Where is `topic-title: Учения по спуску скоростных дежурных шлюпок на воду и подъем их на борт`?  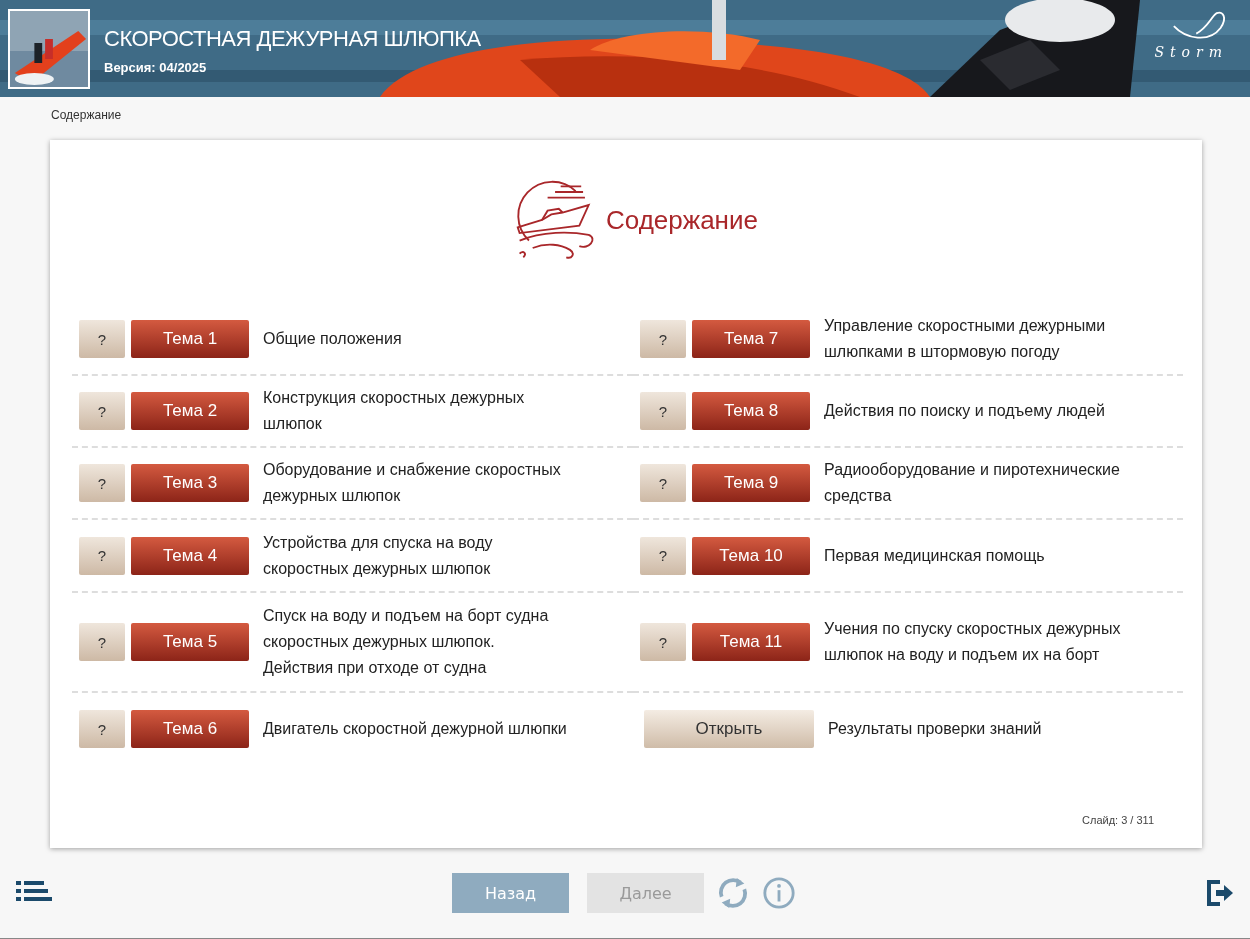 topic-title: Учения по спуску скоростных дежурных шлюпок на воду и подъем их на борт is located at coordinates (972, 642).